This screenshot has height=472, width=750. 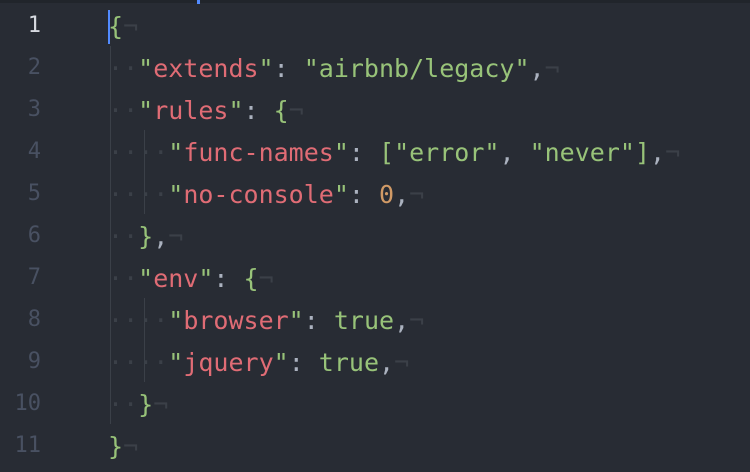 What do you see at coordinates (176, 278) in the screenshot?
I see `json-key: env` at bounding box center [176, 278].